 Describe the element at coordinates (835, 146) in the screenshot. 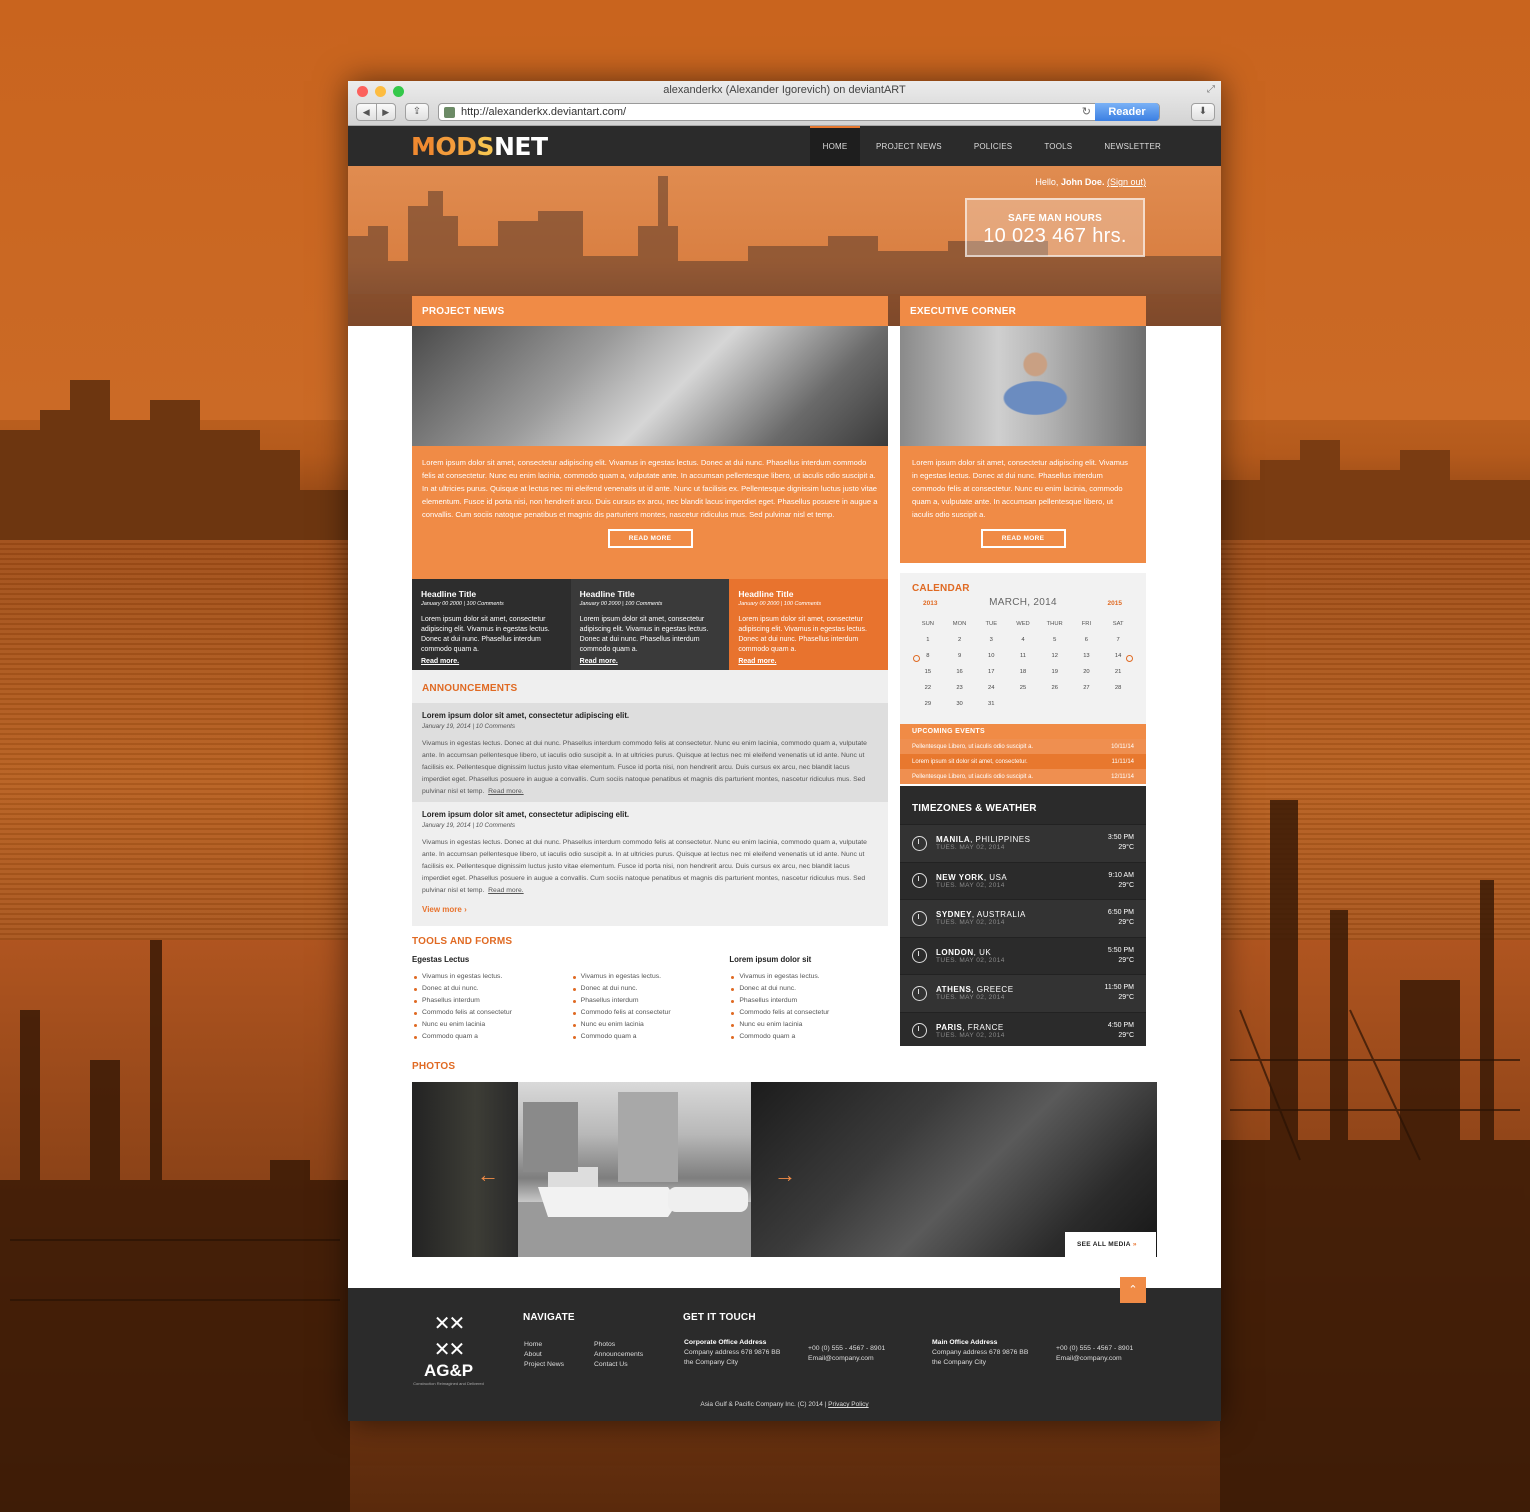

I see `nav-home: HOME` at that location.